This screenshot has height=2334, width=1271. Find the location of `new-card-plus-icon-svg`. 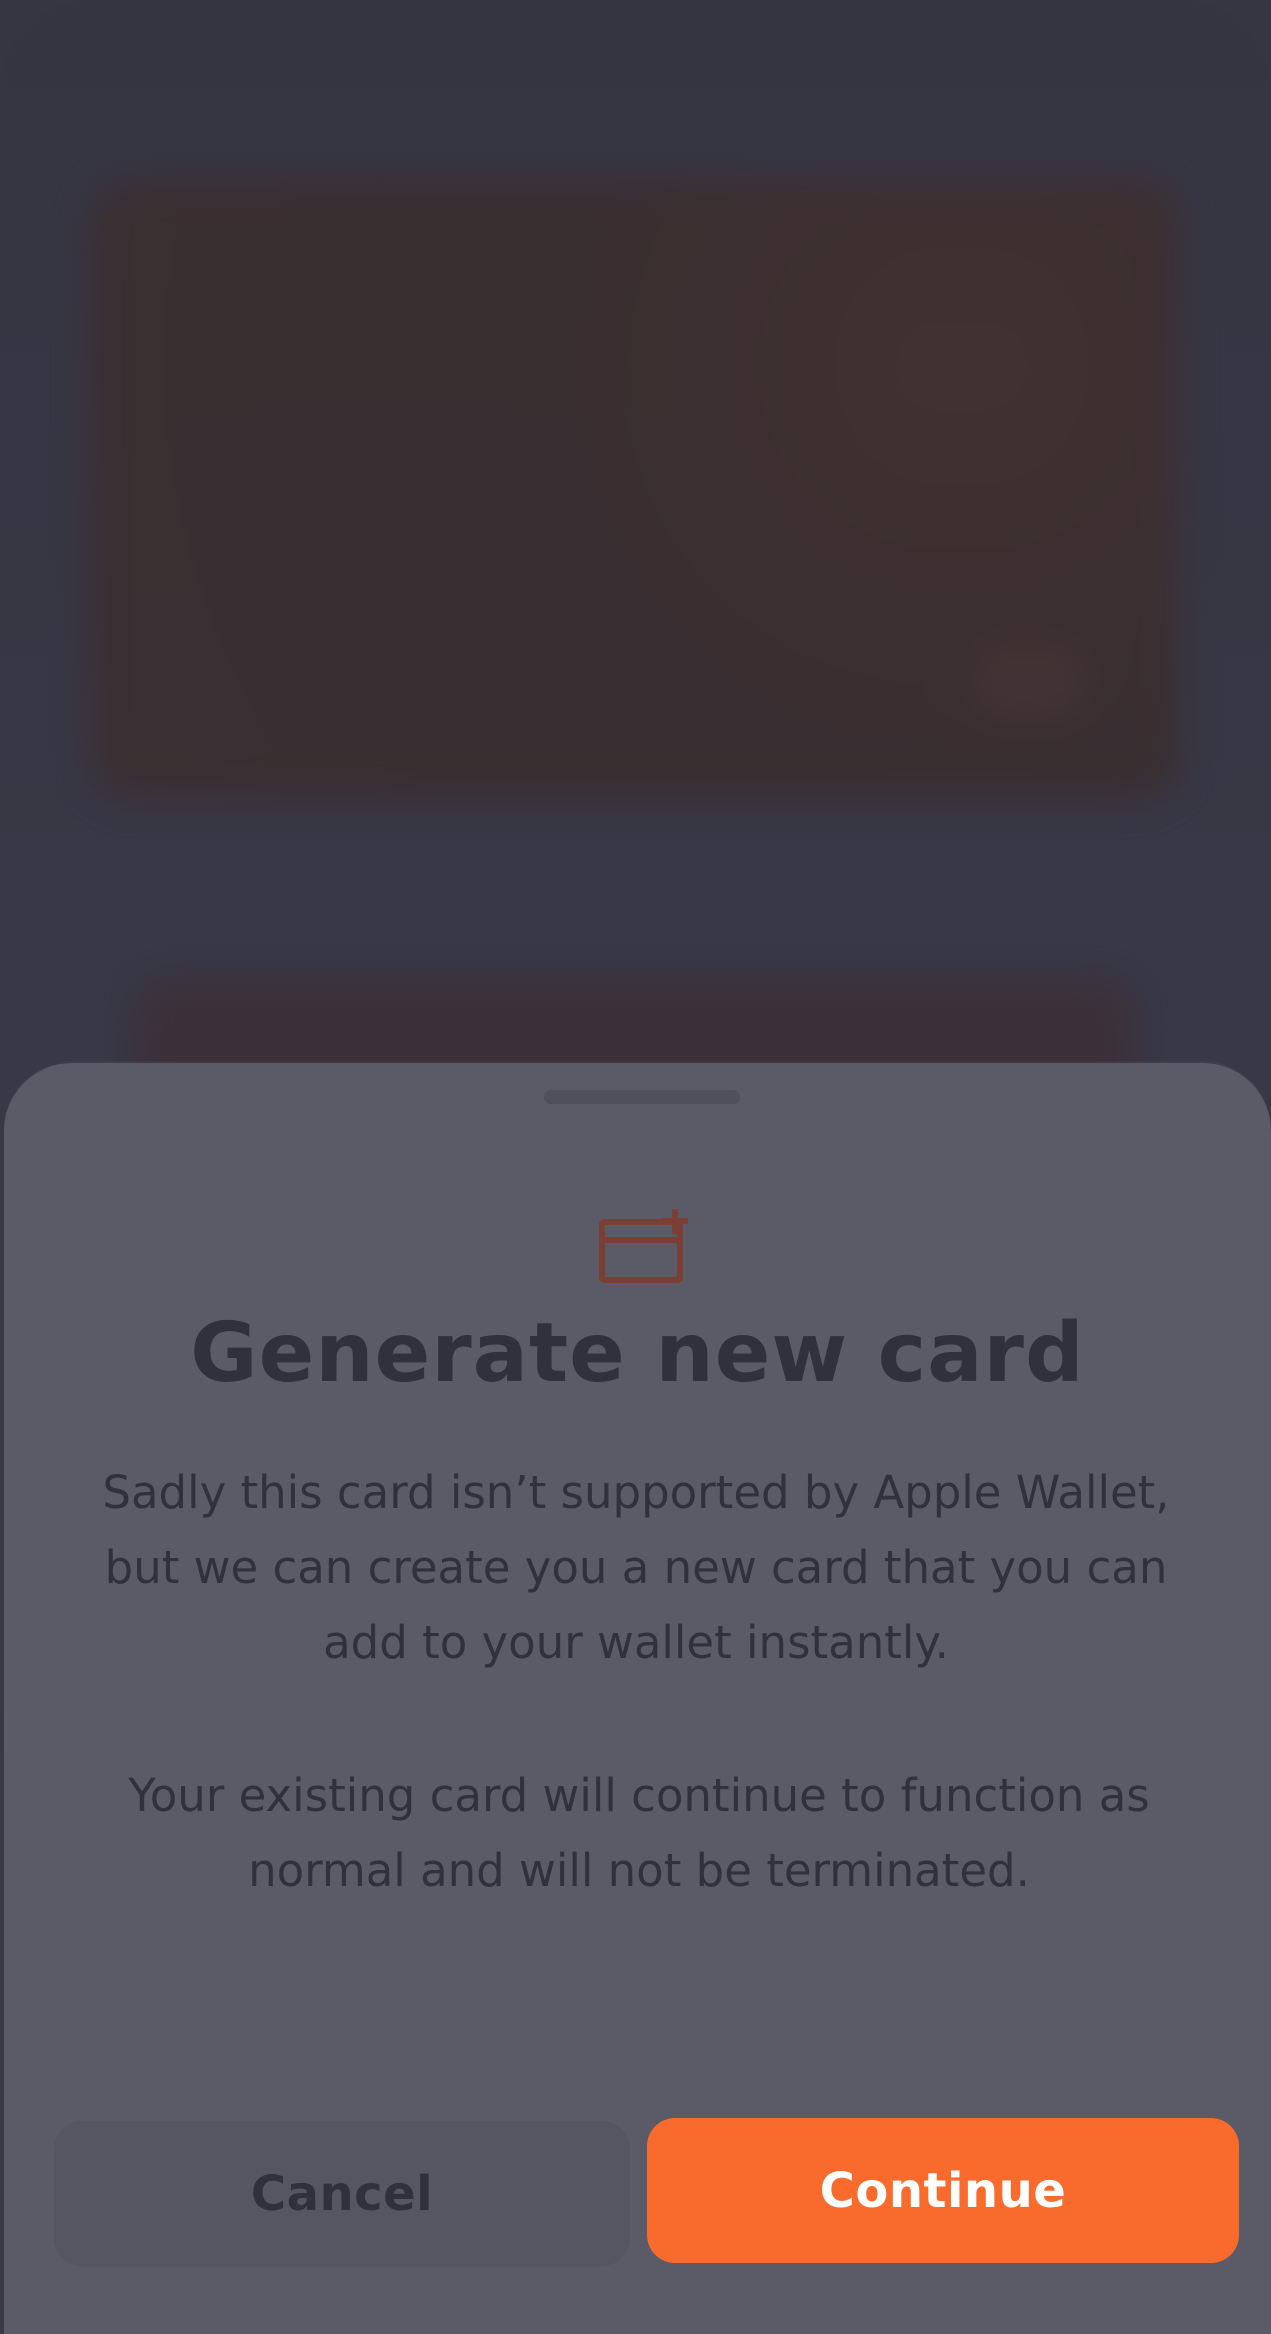

new-card-plus-icon-svg is located at coordinates (643, 1246).